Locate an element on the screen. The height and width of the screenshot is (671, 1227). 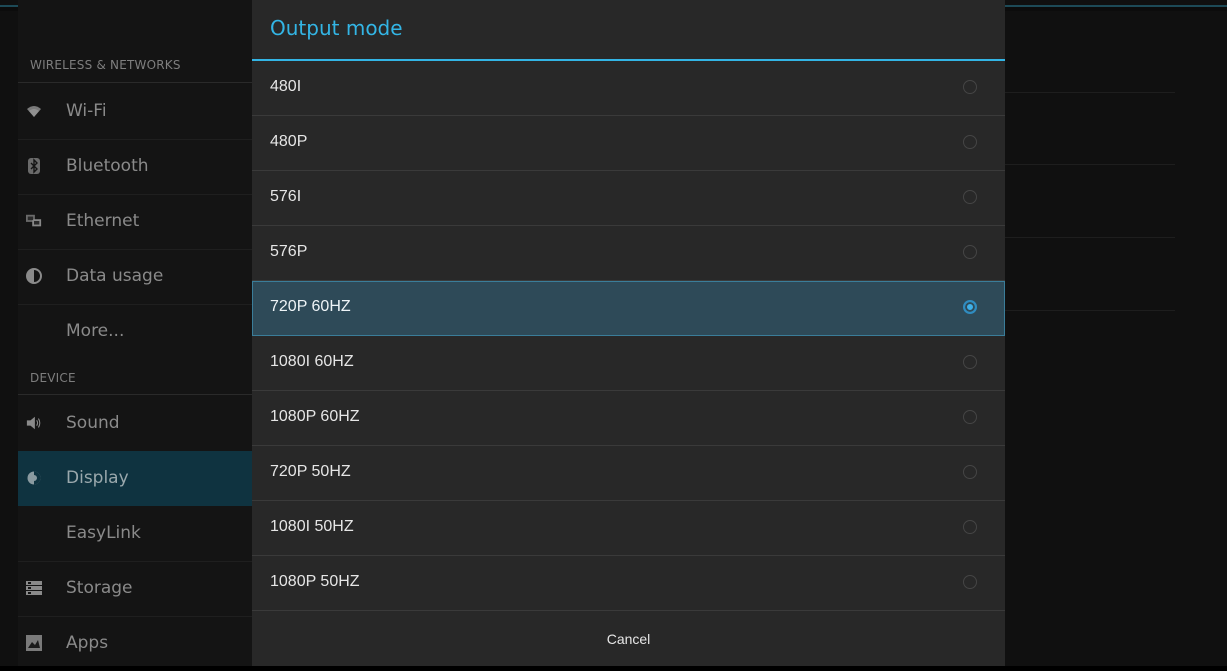
sidebar-item-wifi: Wi-Fi is located at coordinates (135, 111).